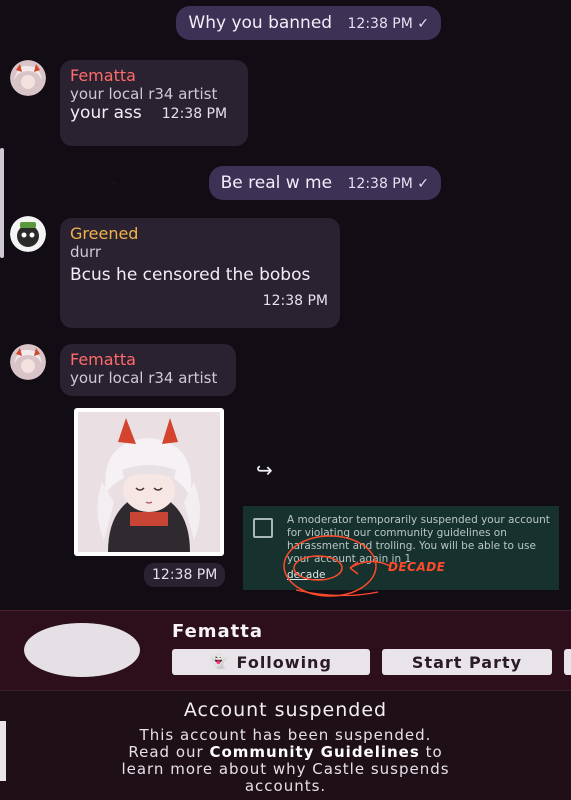 The height and width of the screenshot is (800, 571). What do you see at coordinates (314, 752) in the screenshot?
I see `community-guidelines-link: Community Guidelines` at bounding box center [314, 752].